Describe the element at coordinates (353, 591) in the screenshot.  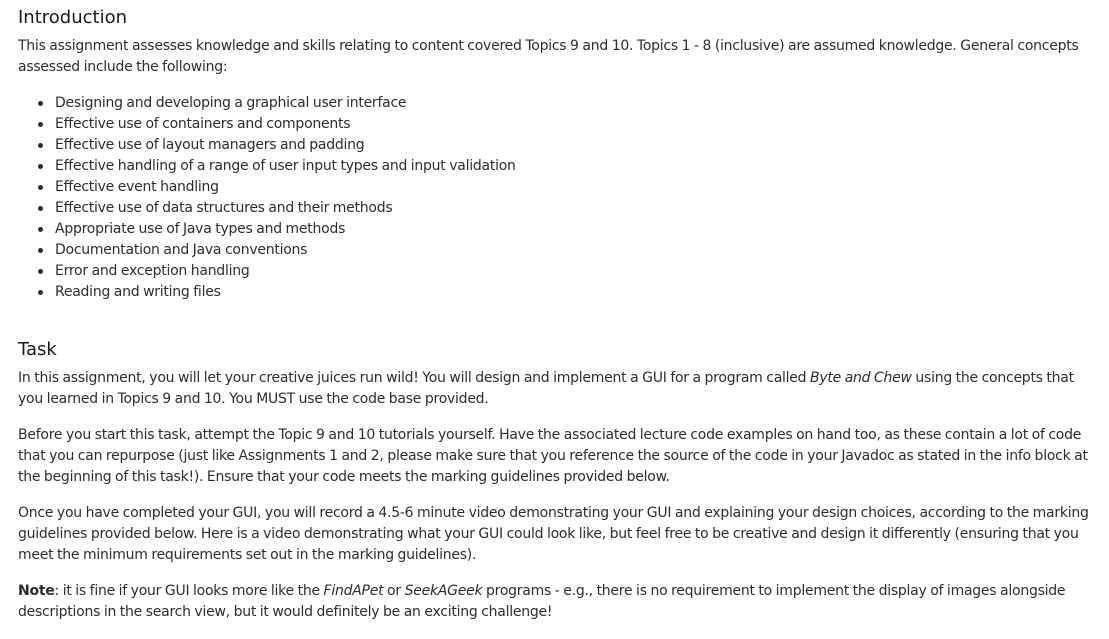
I see `program-name: FindAPet` at that location.